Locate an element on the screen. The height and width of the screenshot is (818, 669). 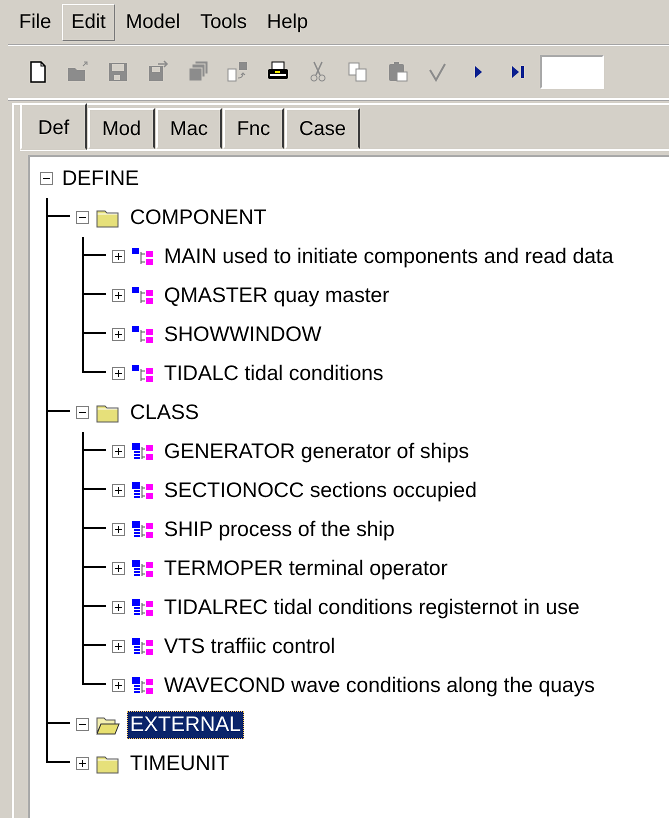
tab: Def is located at coordinates (54, 126).